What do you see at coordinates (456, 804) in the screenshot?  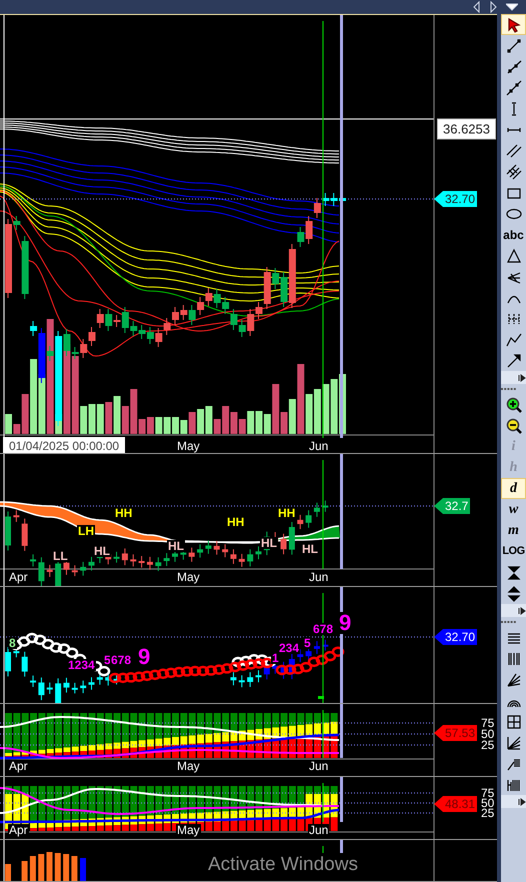 I see `price-tag: 48.31` at bounding box center [456, 804].